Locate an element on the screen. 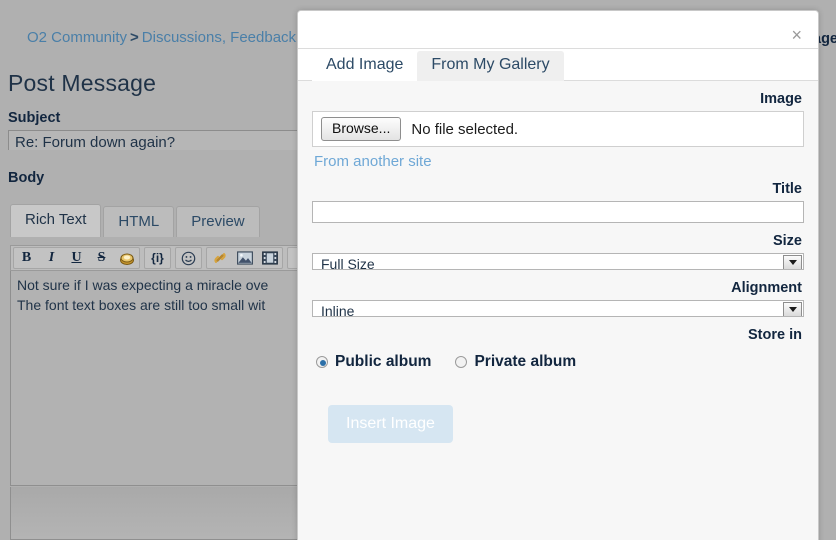 This screenshot has width=836, height=540. breadcrumb: O2 Community > Discussions, Feedback & is located at coordinates (168, 37).